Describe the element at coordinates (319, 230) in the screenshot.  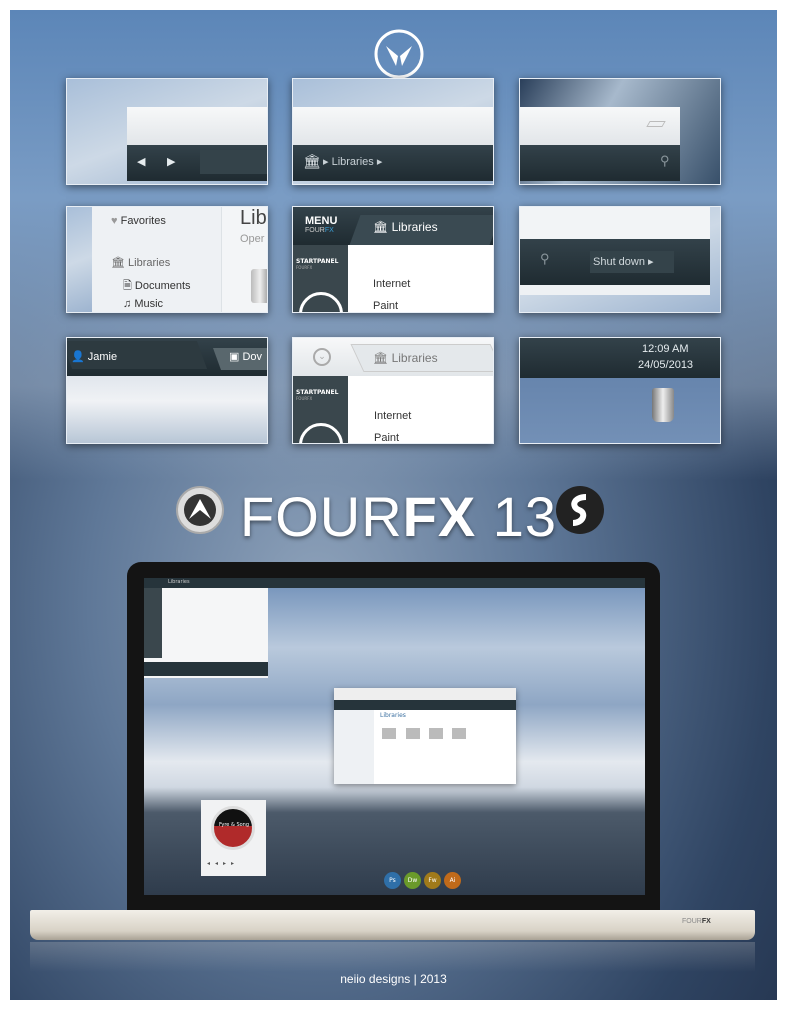
I see `menu-brand: FOURFX` at that location.